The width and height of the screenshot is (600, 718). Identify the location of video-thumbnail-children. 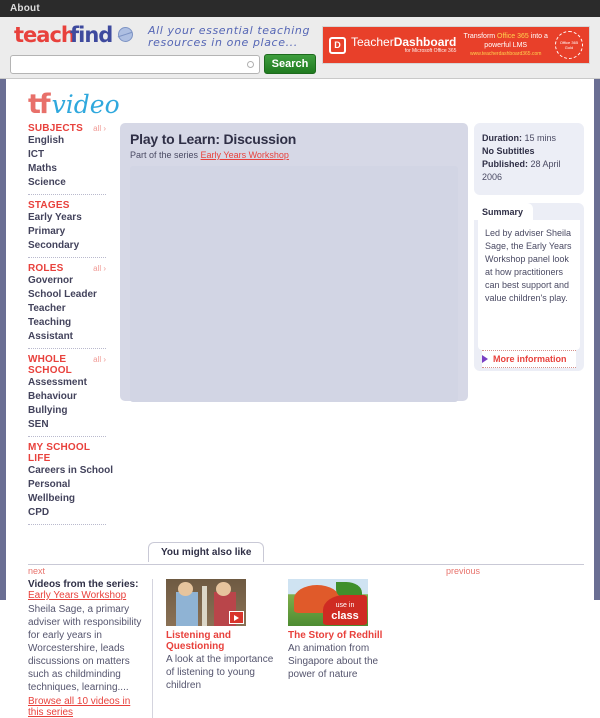
(206, 602).